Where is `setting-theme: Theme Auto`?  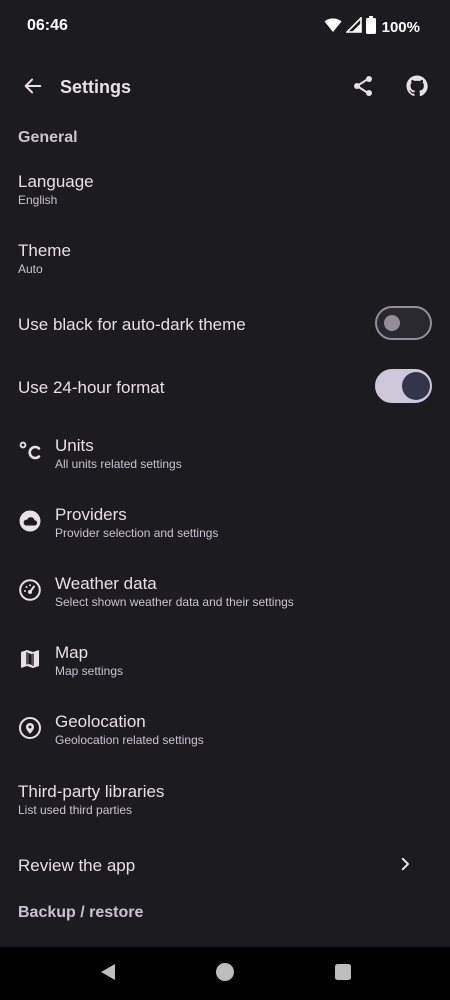 setting-theme: Theme Auto is located at coordinates (225, 261).